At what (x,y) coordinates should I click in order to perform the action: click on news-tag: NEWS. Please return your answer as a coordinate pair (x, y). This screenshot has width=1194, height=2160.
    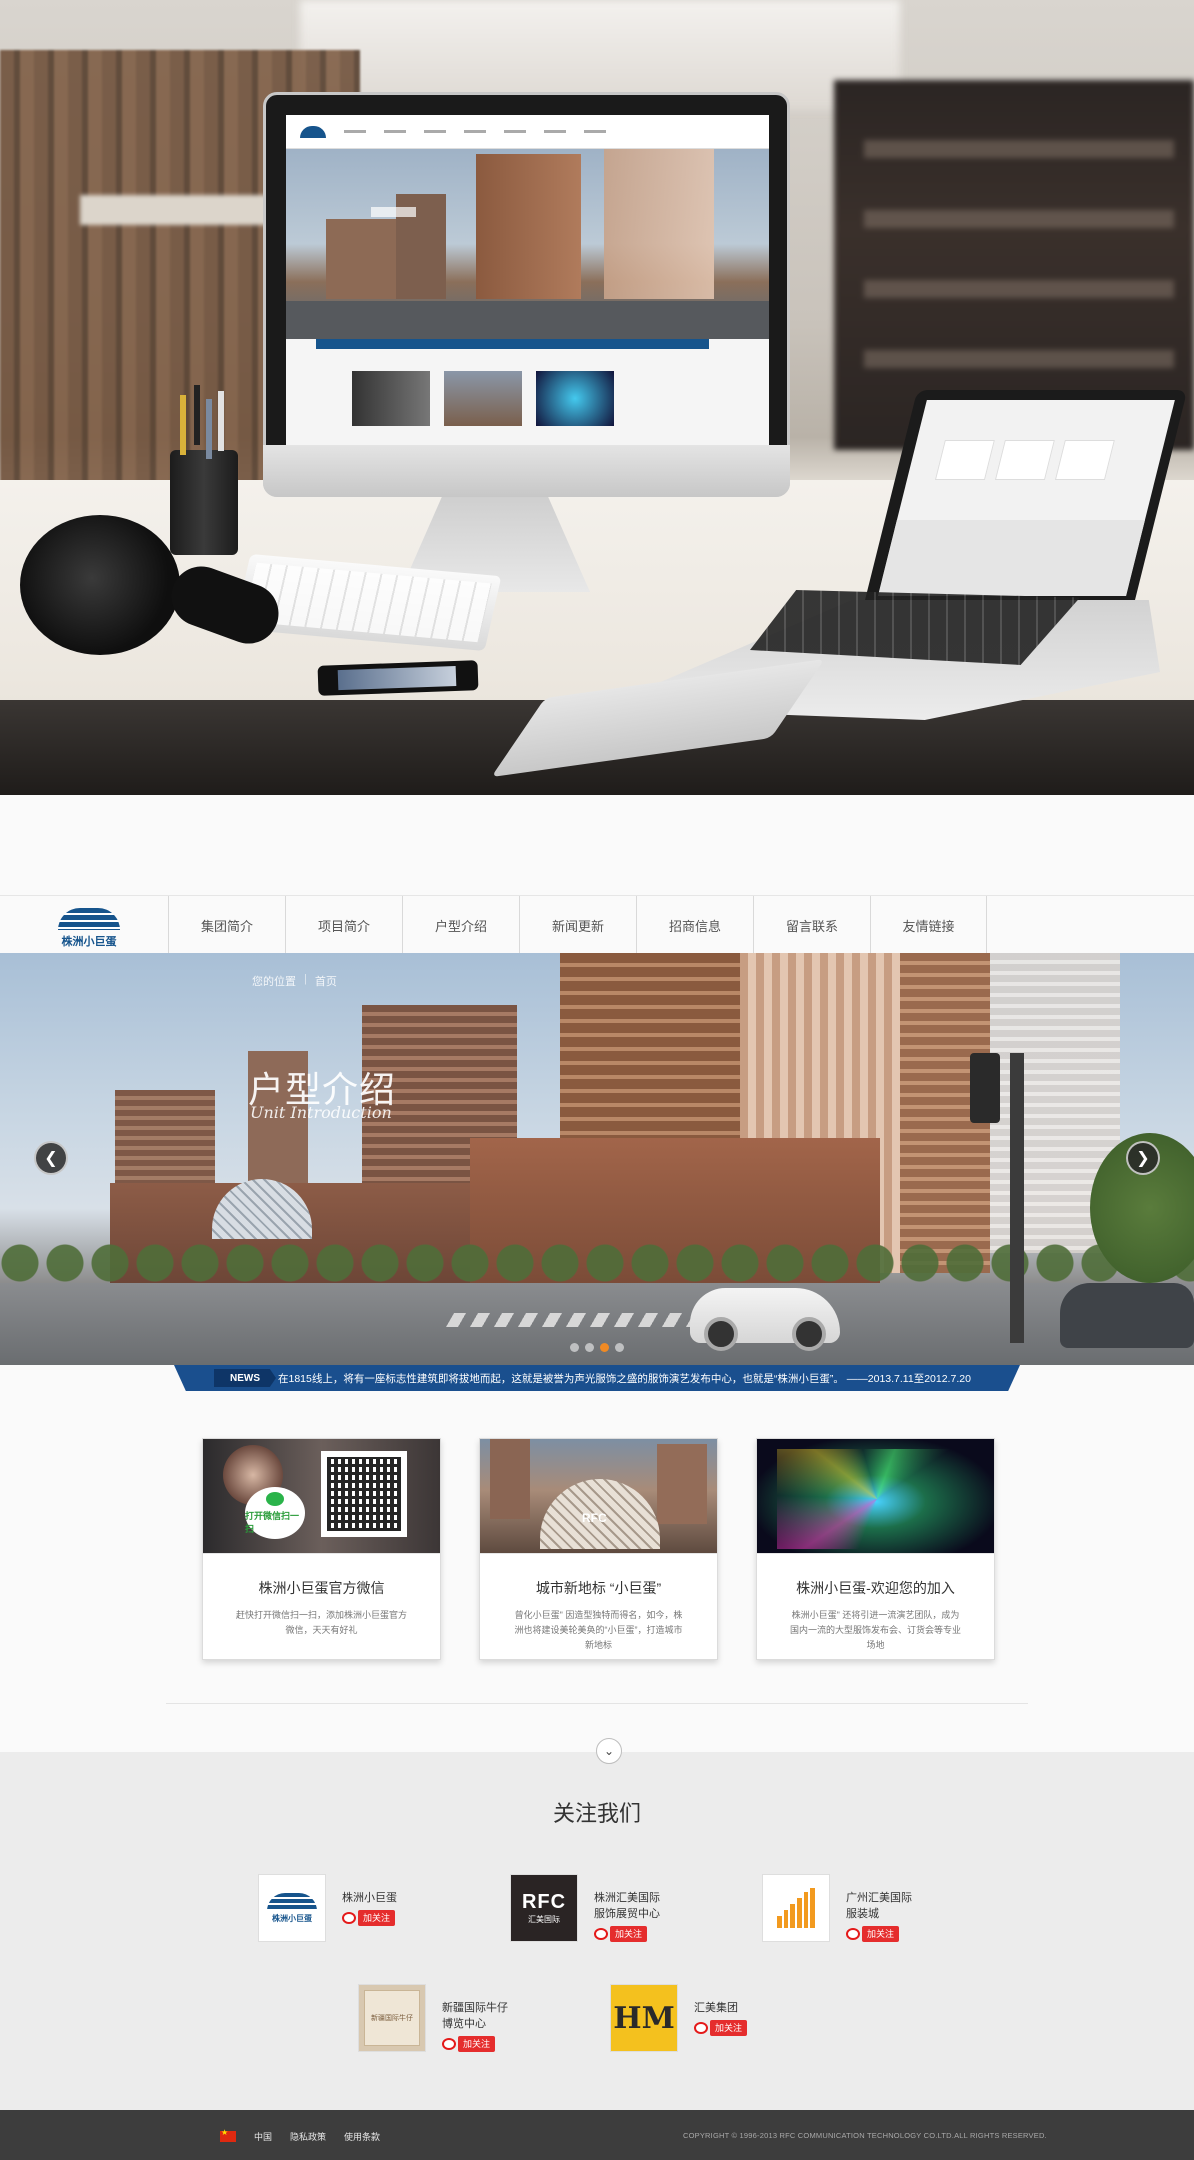
    Looking at the image, I should click on (245, 1378).